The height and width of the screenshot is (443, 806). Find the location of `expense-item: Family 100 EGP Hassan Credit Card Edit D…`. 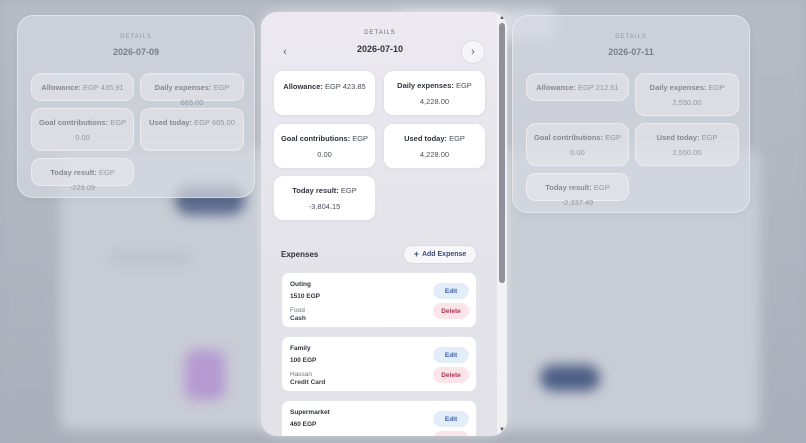

expense-item: Family 100 EGP Hassan Credit Card Edit D… is located at coordinates (379, 364).